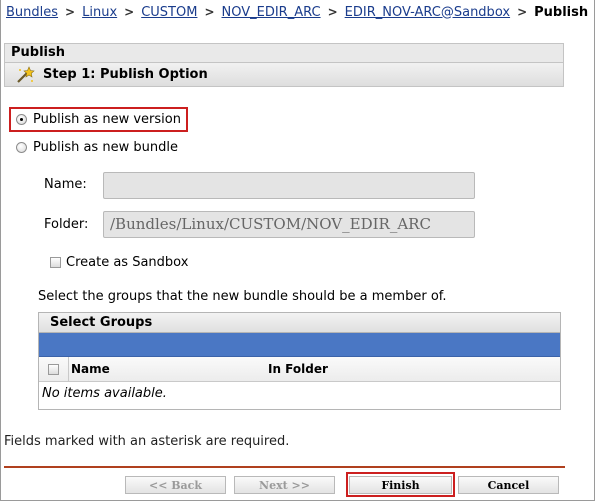  Describe the element at coordinates (289, 185) in the screenshot. I see `name-field` at that location.